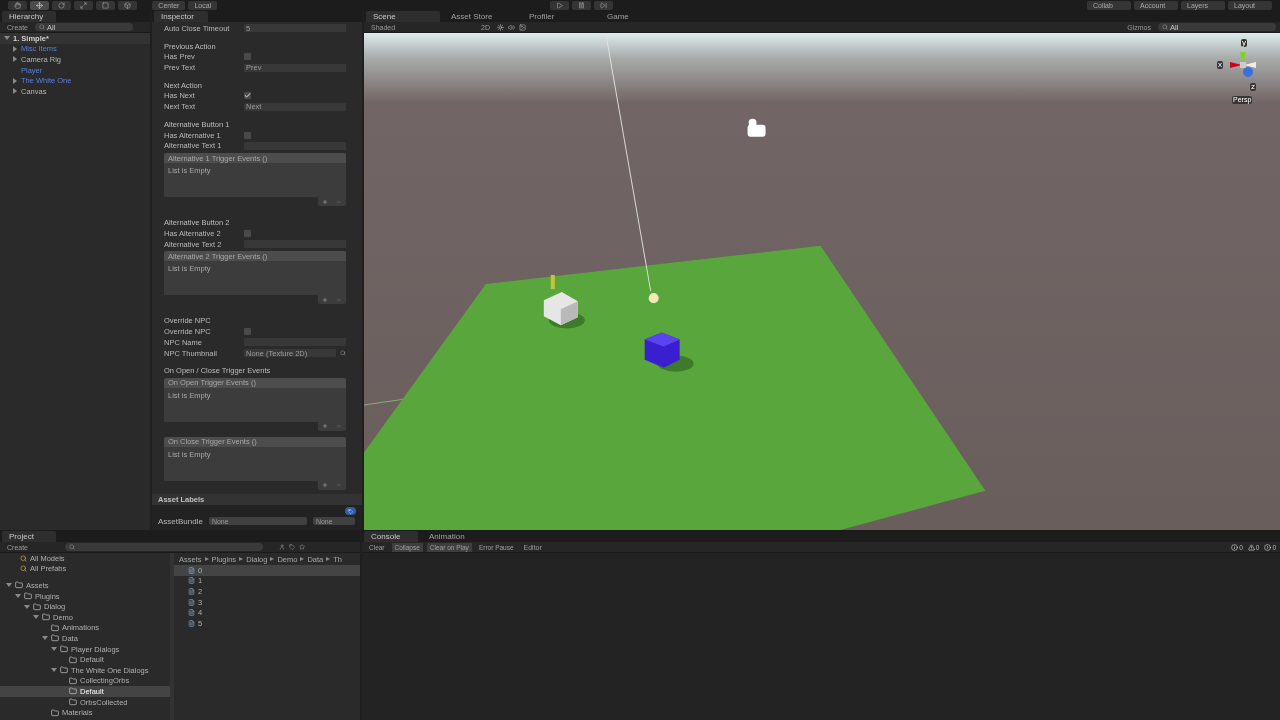 Image resolution: width=1280 pixels, height=720 pixels. Describe the element at coordinates (449, 536) in the screenshot. I see `console-tab: Animation` at that location.